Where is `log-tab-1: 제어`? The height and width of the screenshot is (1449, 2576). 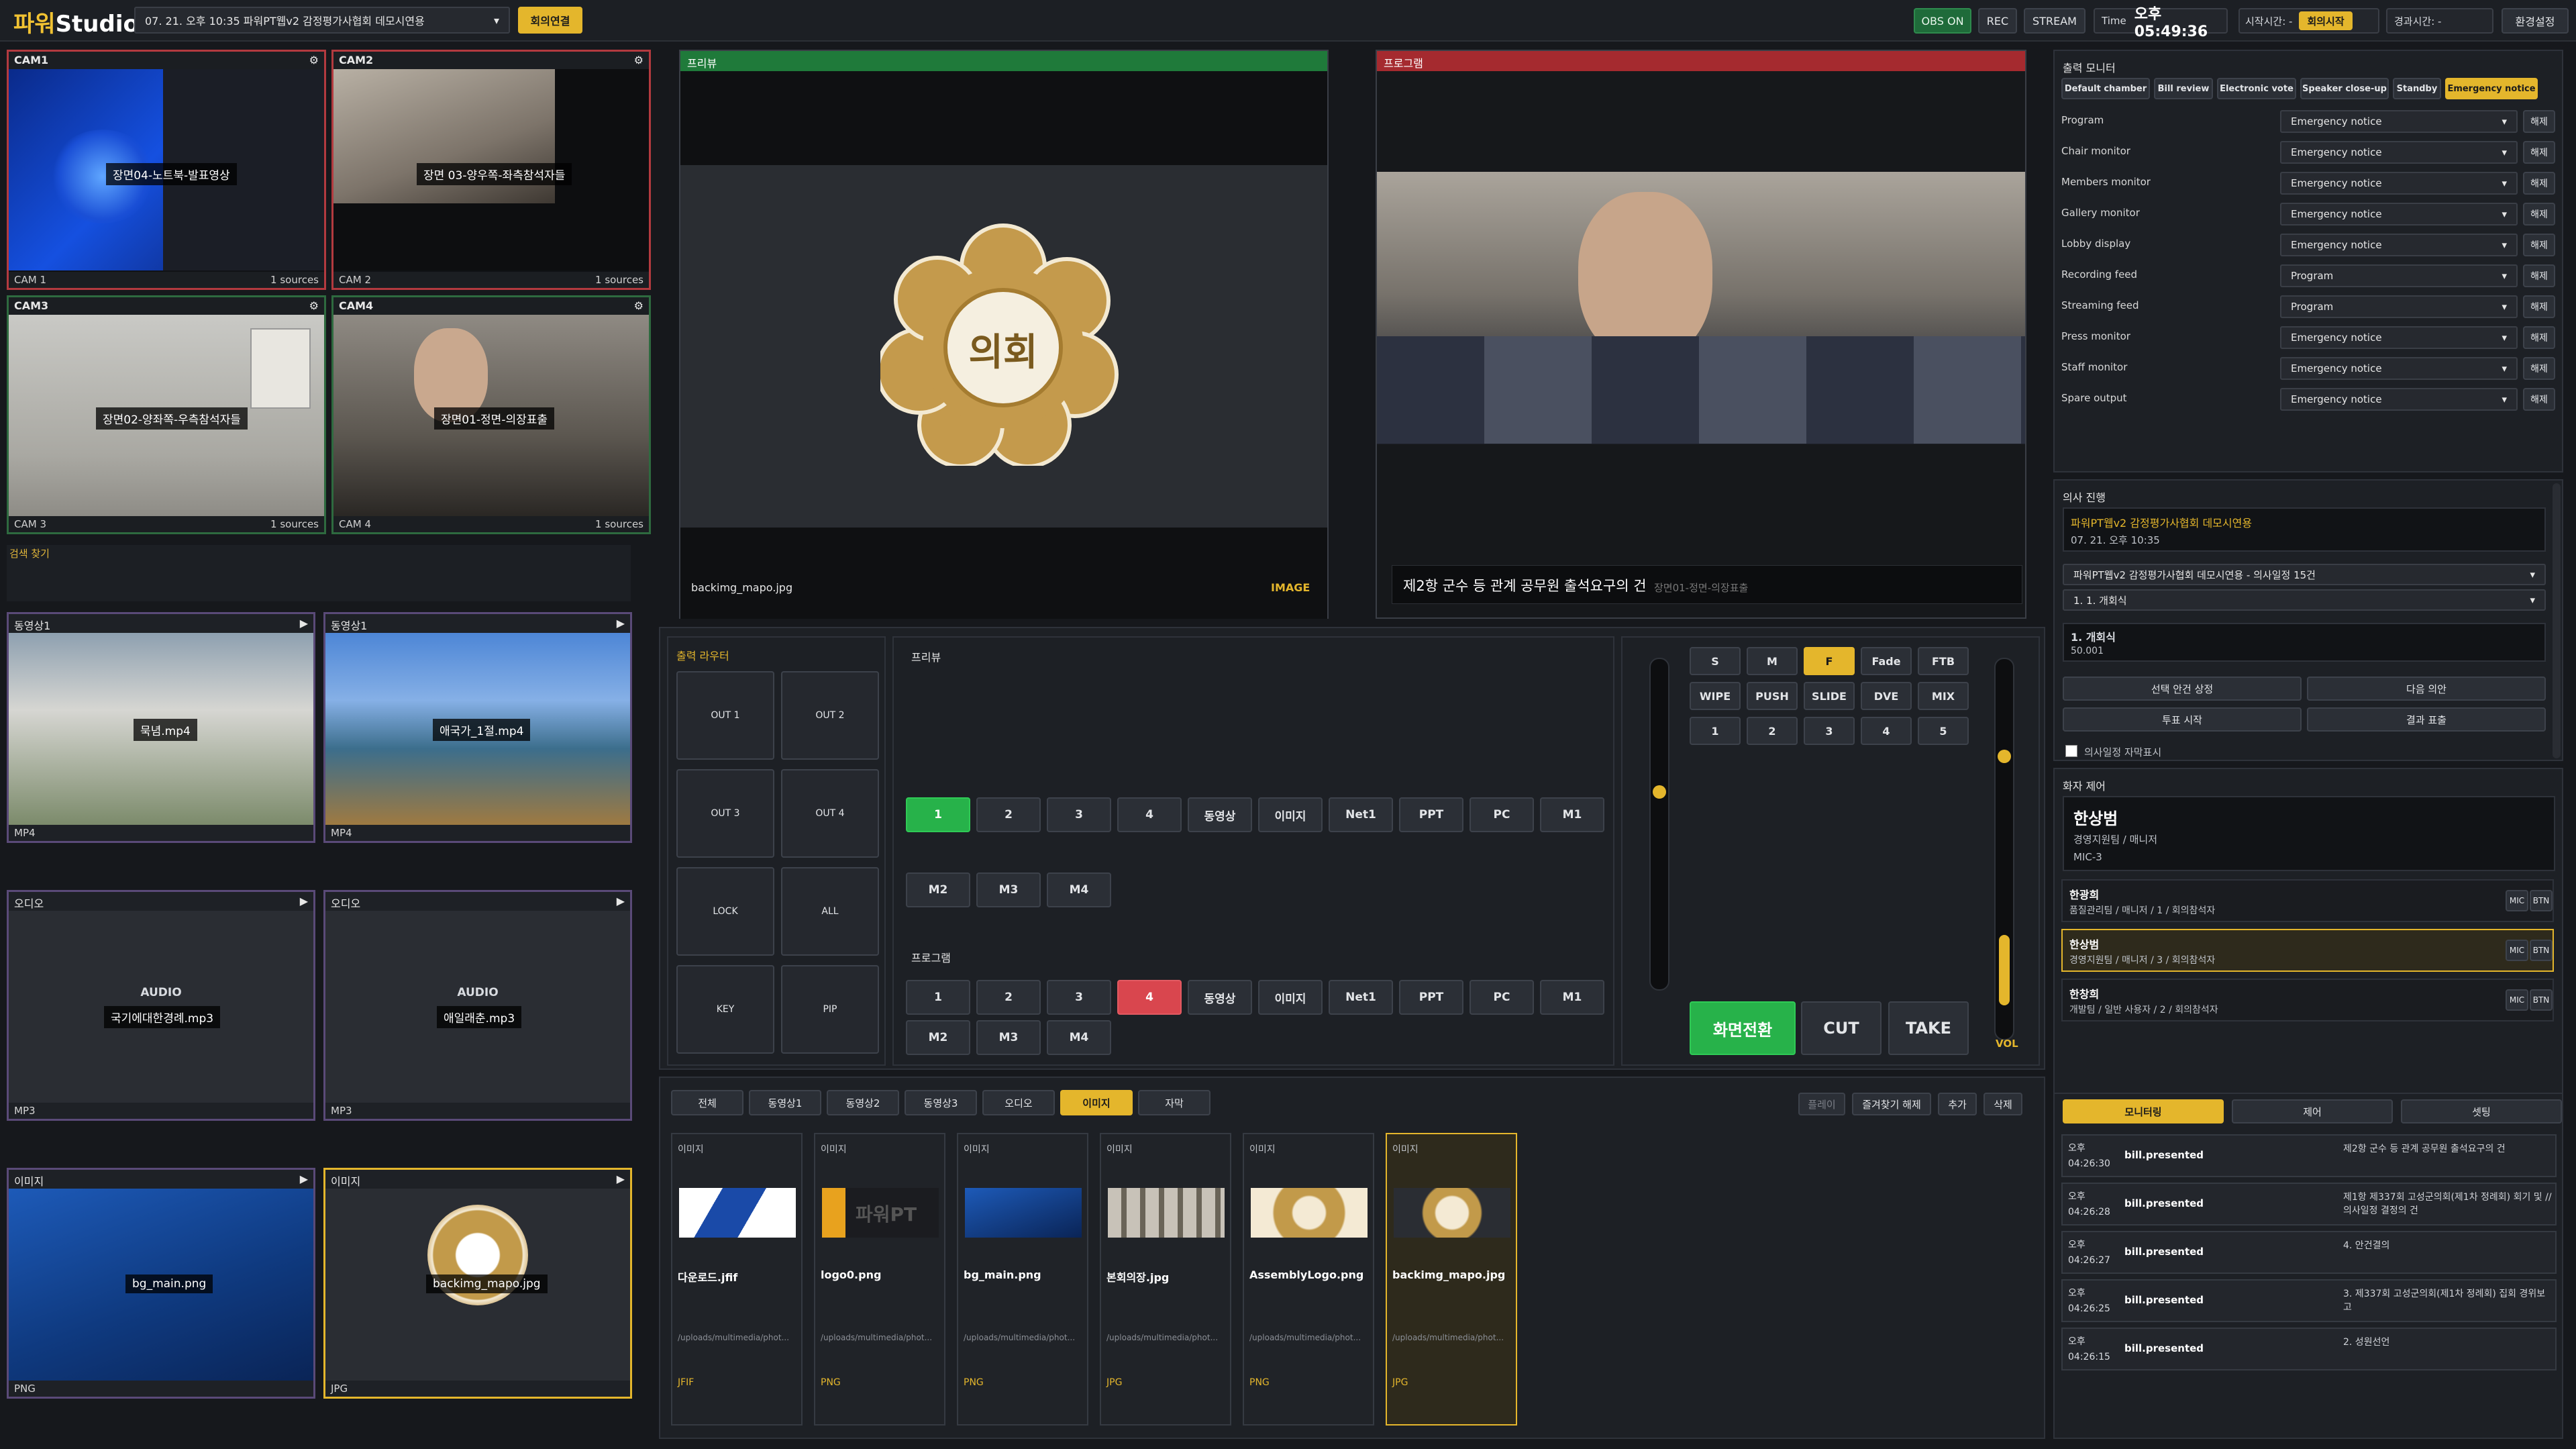
log-tab-1: 제어 is located at coordinates (2312, 1111).